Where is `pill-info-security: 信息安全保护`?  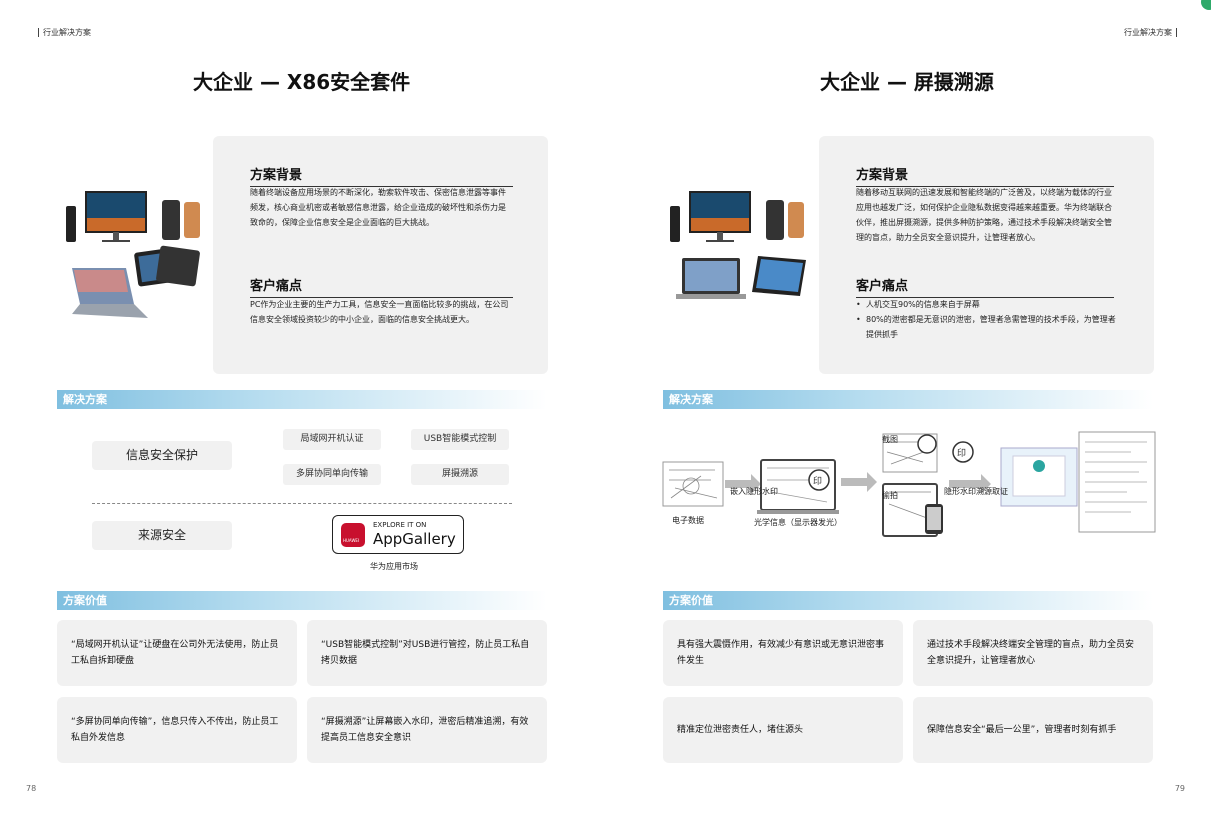
pill-info-security: 信息安全保护 is located at coordinates (162, 455).